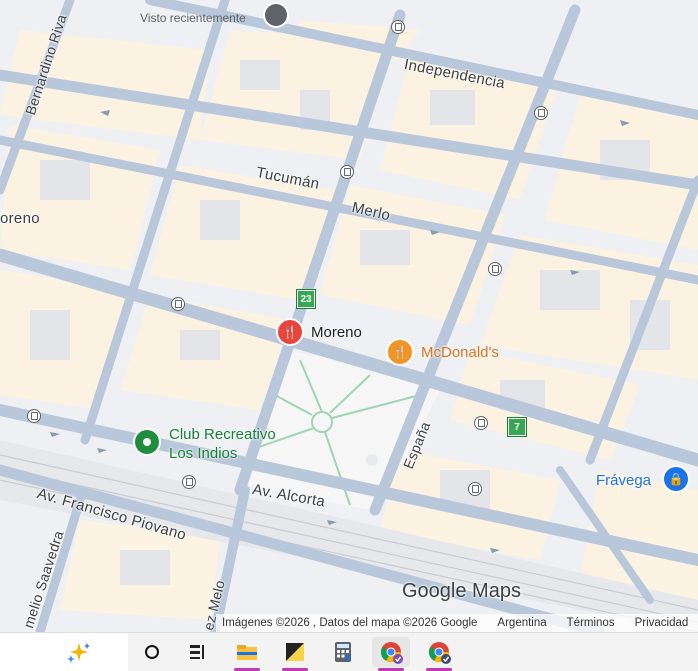 This screenshot has width=698, height=671. I want to click on file-explorer-icon, so click(247, 654).